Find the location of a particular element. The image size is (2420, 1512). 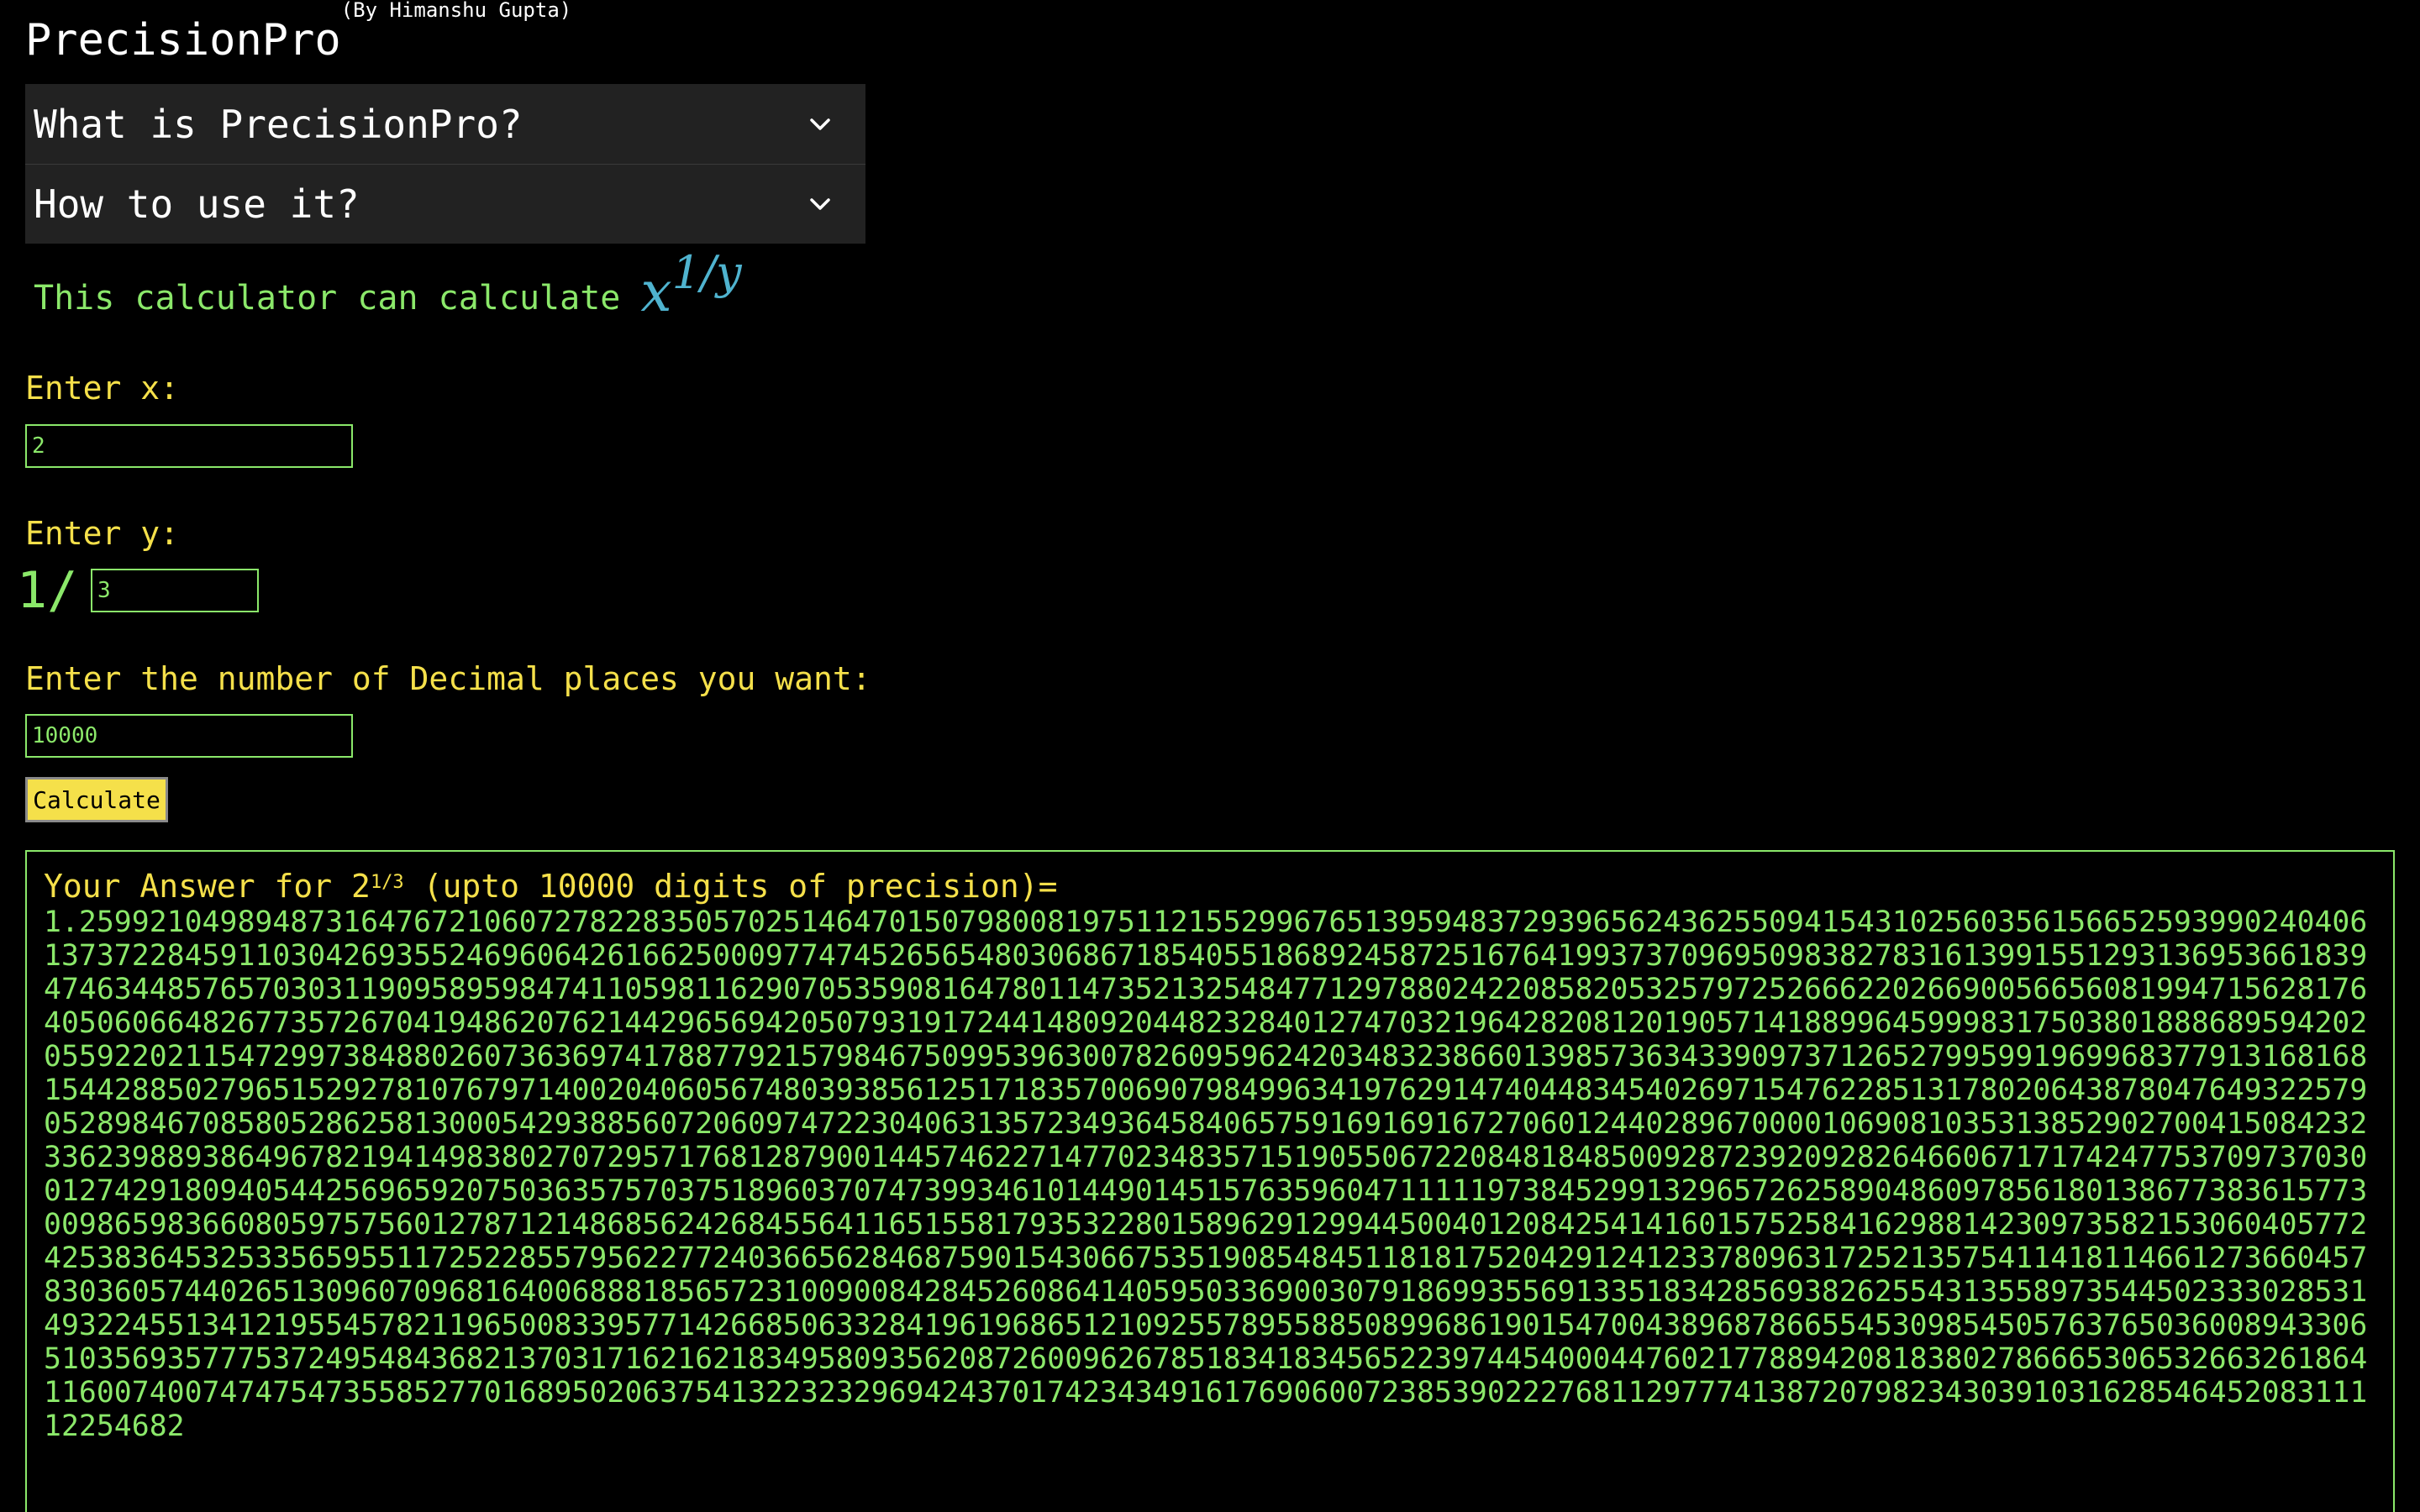

x-label: Enter x: is located at coordinates (102, 388).